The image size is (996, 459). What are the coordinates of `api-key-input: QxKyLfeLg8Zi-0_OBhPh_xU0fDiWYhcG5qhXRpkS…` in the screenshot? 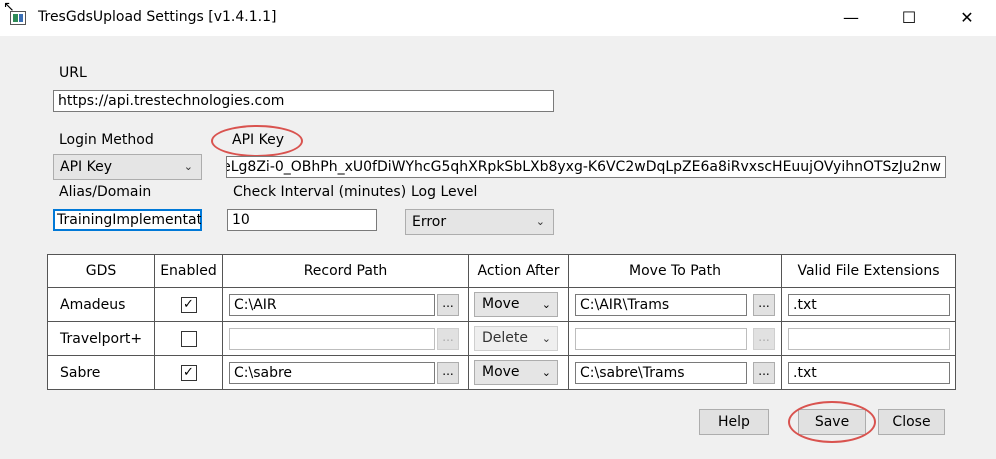 It's located at (586, 167).